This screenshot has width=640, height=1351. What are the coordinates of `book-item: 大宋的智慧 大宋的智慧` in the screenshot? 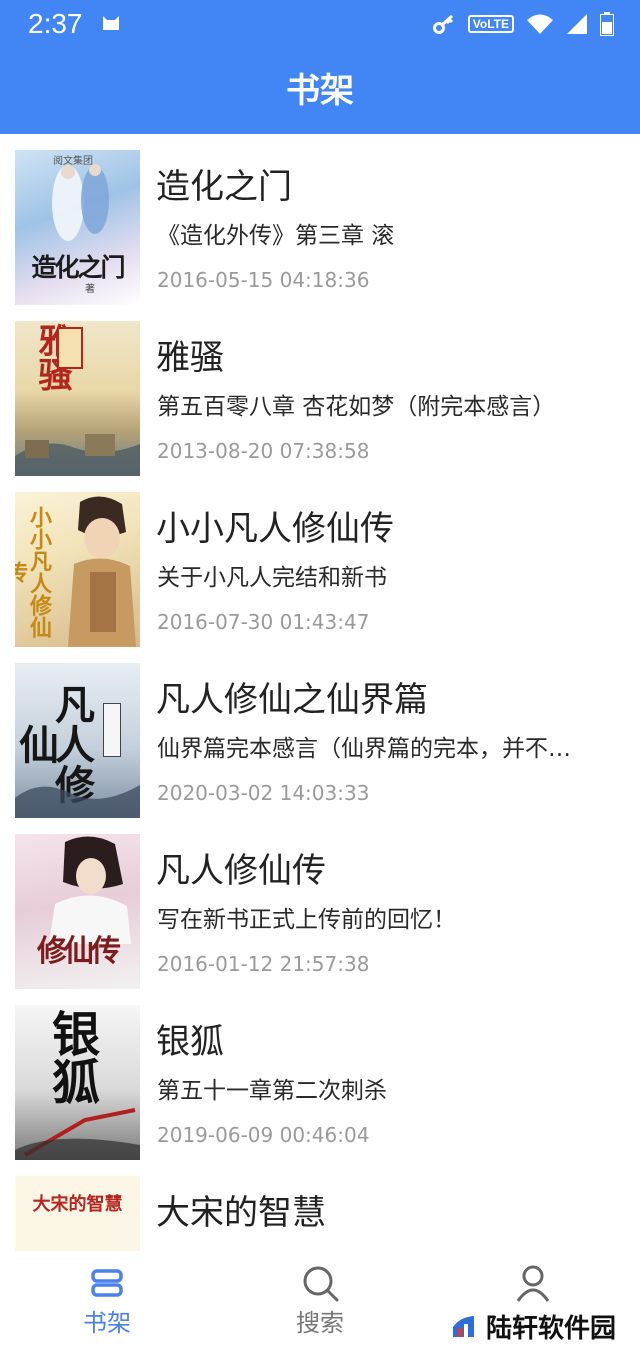 It's located at (320, 1205).